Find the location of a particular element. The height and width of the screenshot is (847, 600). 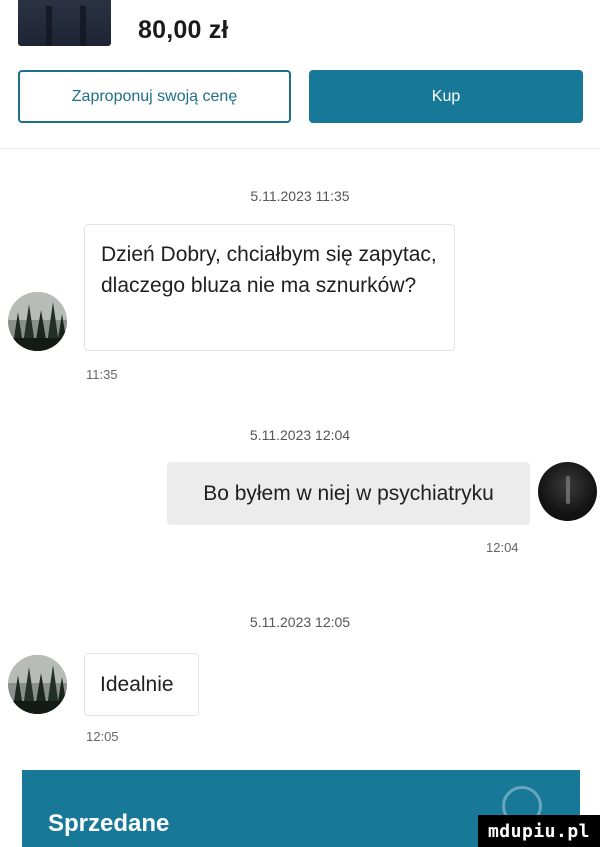

product-thumbnail is located at coordinates (64, 23).